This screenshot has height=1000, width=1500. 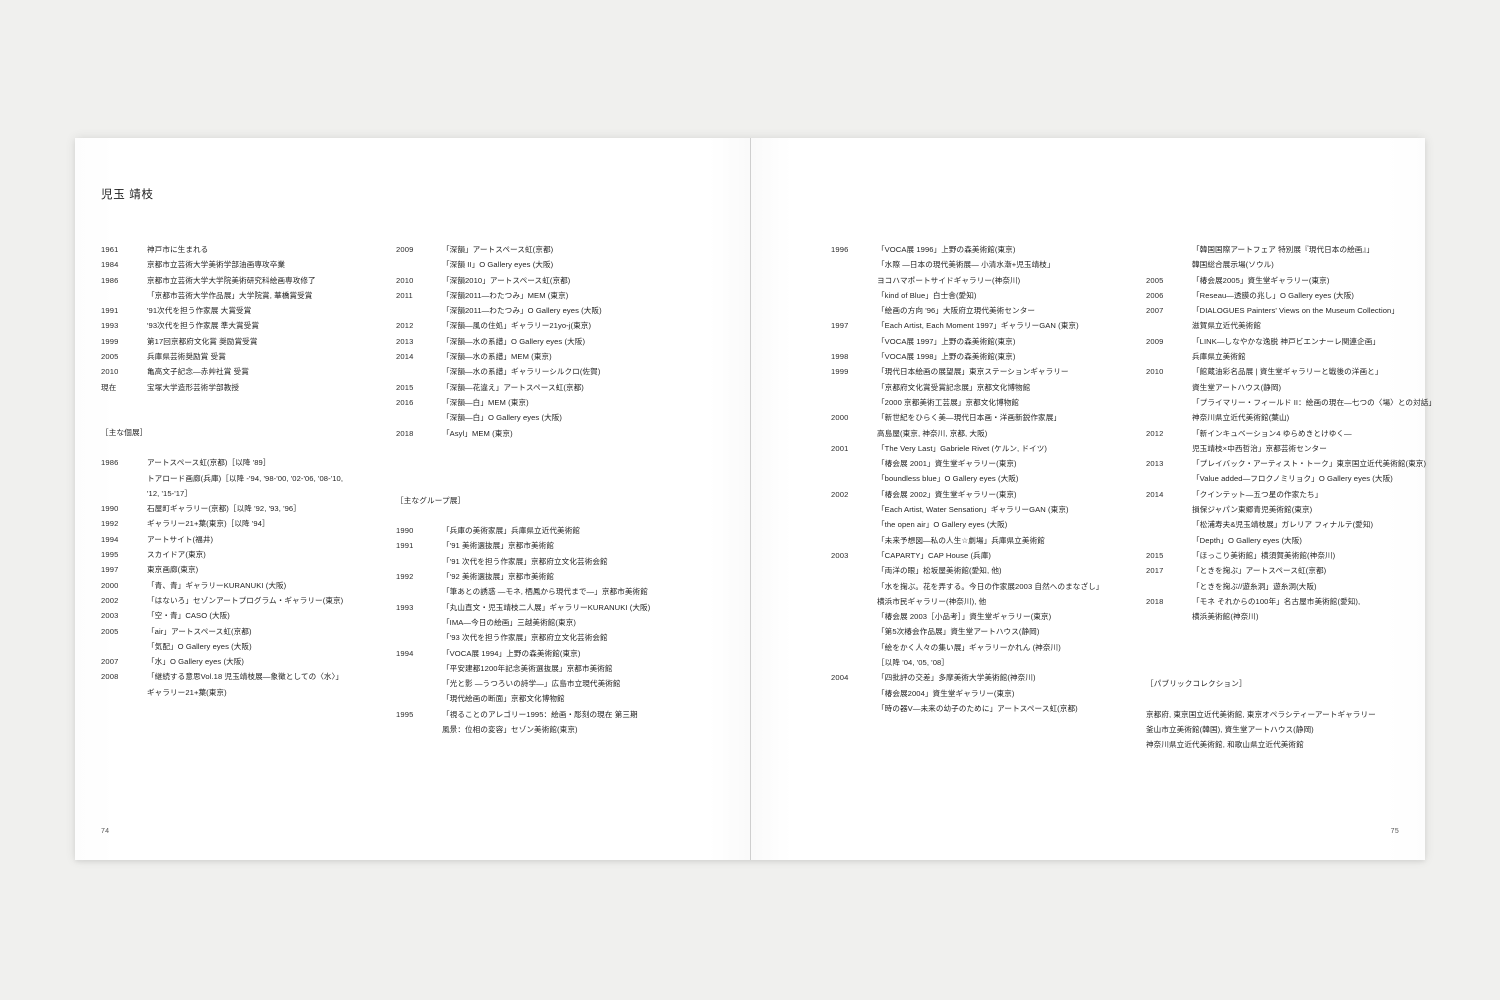 What do you see at coordinates (946, 357) in the screenshot?
I see `entry-line: 「VOCA展 1998」上野の森美術館(東京)` at bounding box center [946, 357].